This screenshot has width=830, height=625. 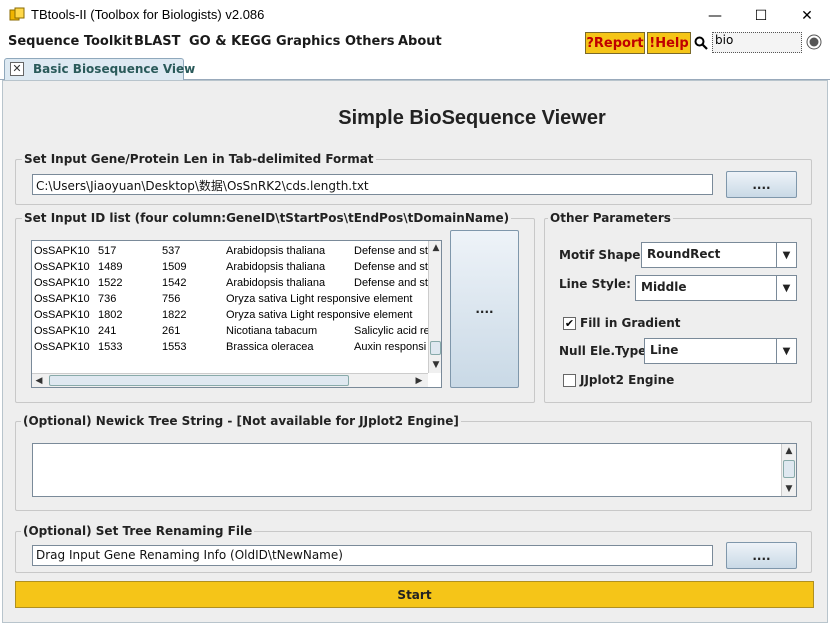 What do you see at coordinates (434, 307) in the screenshot?
I see `id-list-vscrollbar: ▲ ▼` at bounding box center [434, 307].